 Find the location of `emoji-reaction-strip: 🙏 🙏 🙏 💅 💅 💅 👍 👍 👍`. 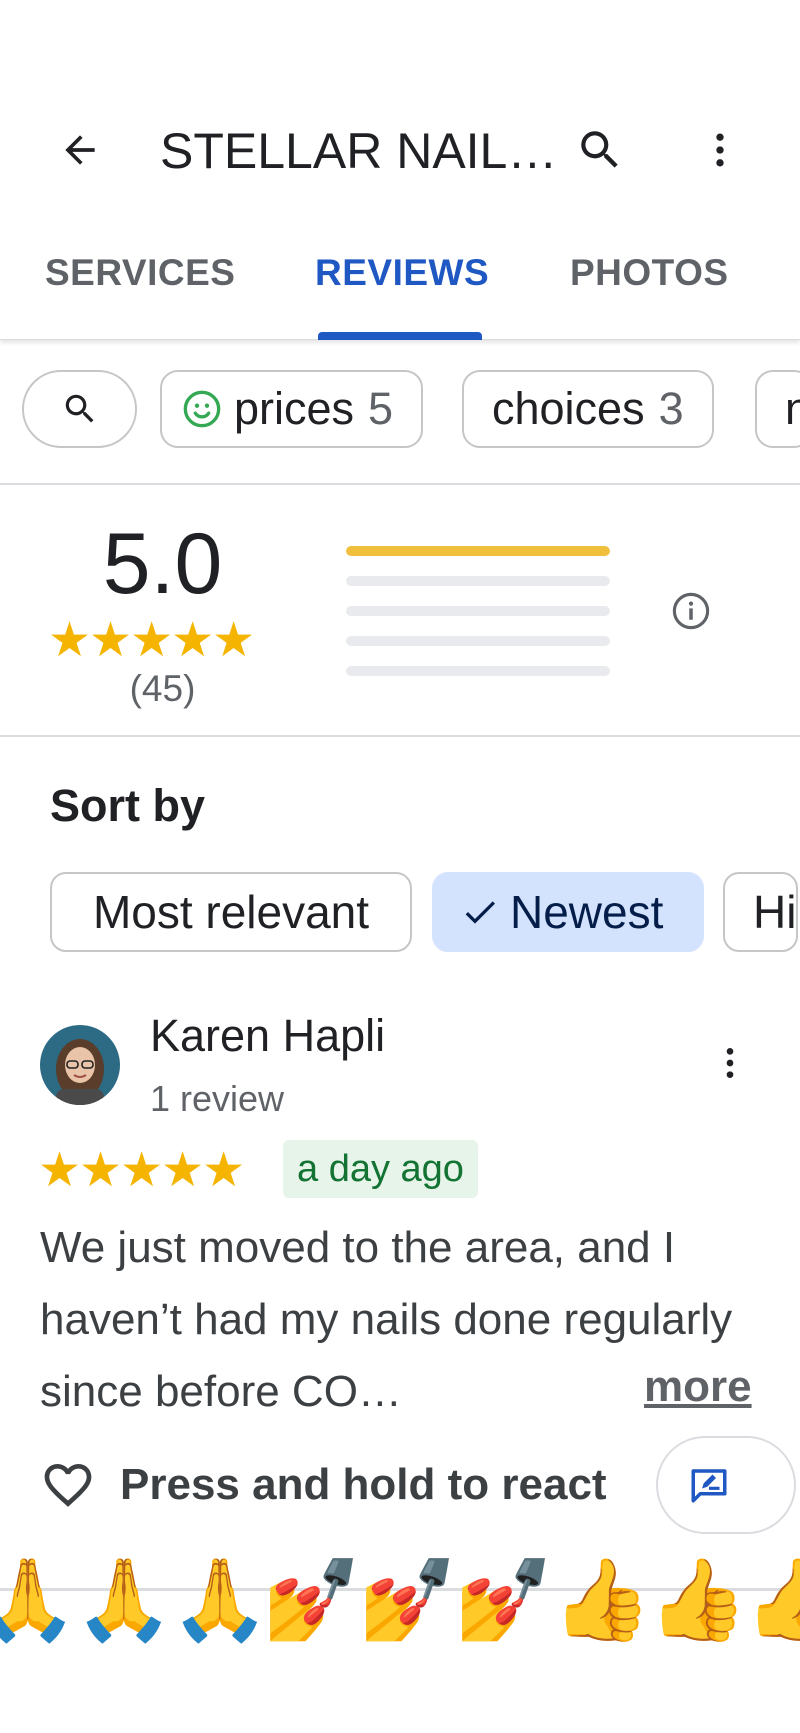

emoji-reaction-strip: 🙏 🙏 🙏 💅 💅 💅 👍 👍 👍 is located at coordinates (400, 1600).